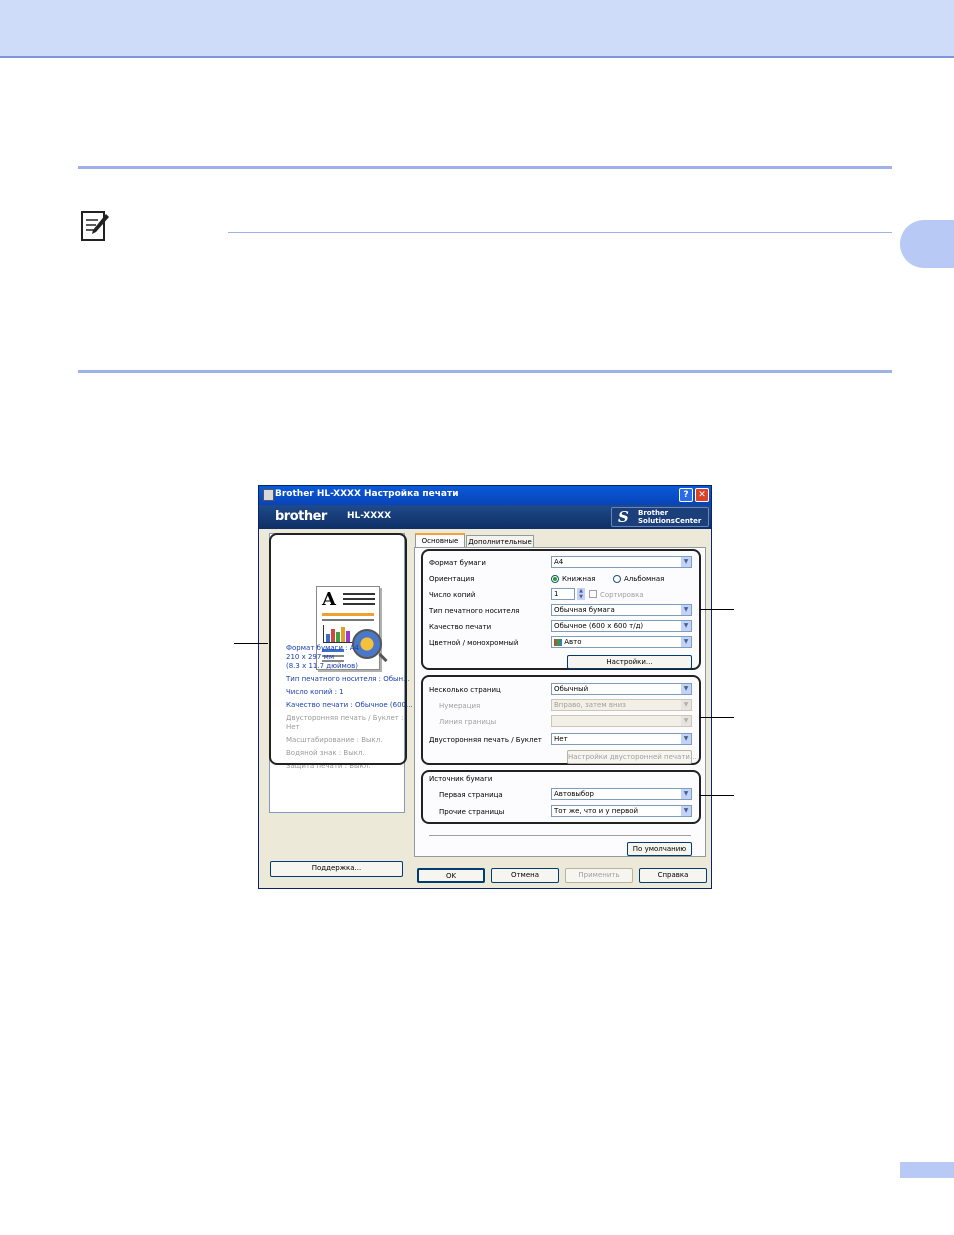 This screenshot has width=954, height=1235. What do you see at coordinates (369, 516) in the screenshot?
I see `printer-model: HL-XXXX` at bounding box center [369, 516].